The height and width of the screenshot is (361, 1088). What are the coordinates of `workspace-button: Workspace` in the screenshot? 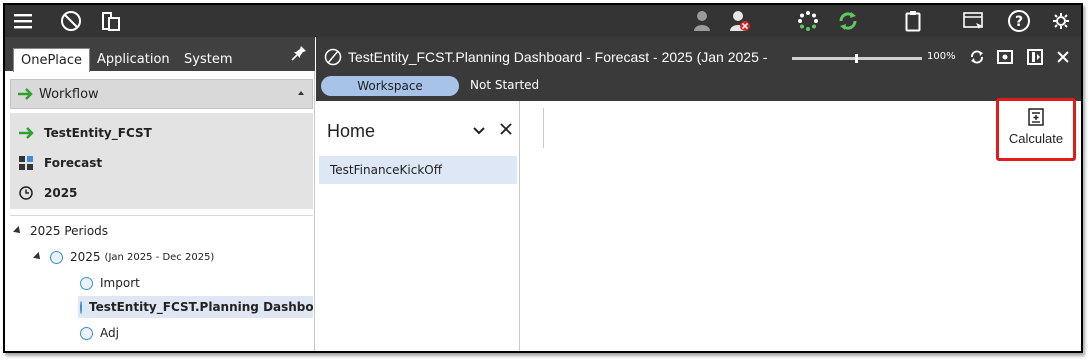 It's located at (390, 86).